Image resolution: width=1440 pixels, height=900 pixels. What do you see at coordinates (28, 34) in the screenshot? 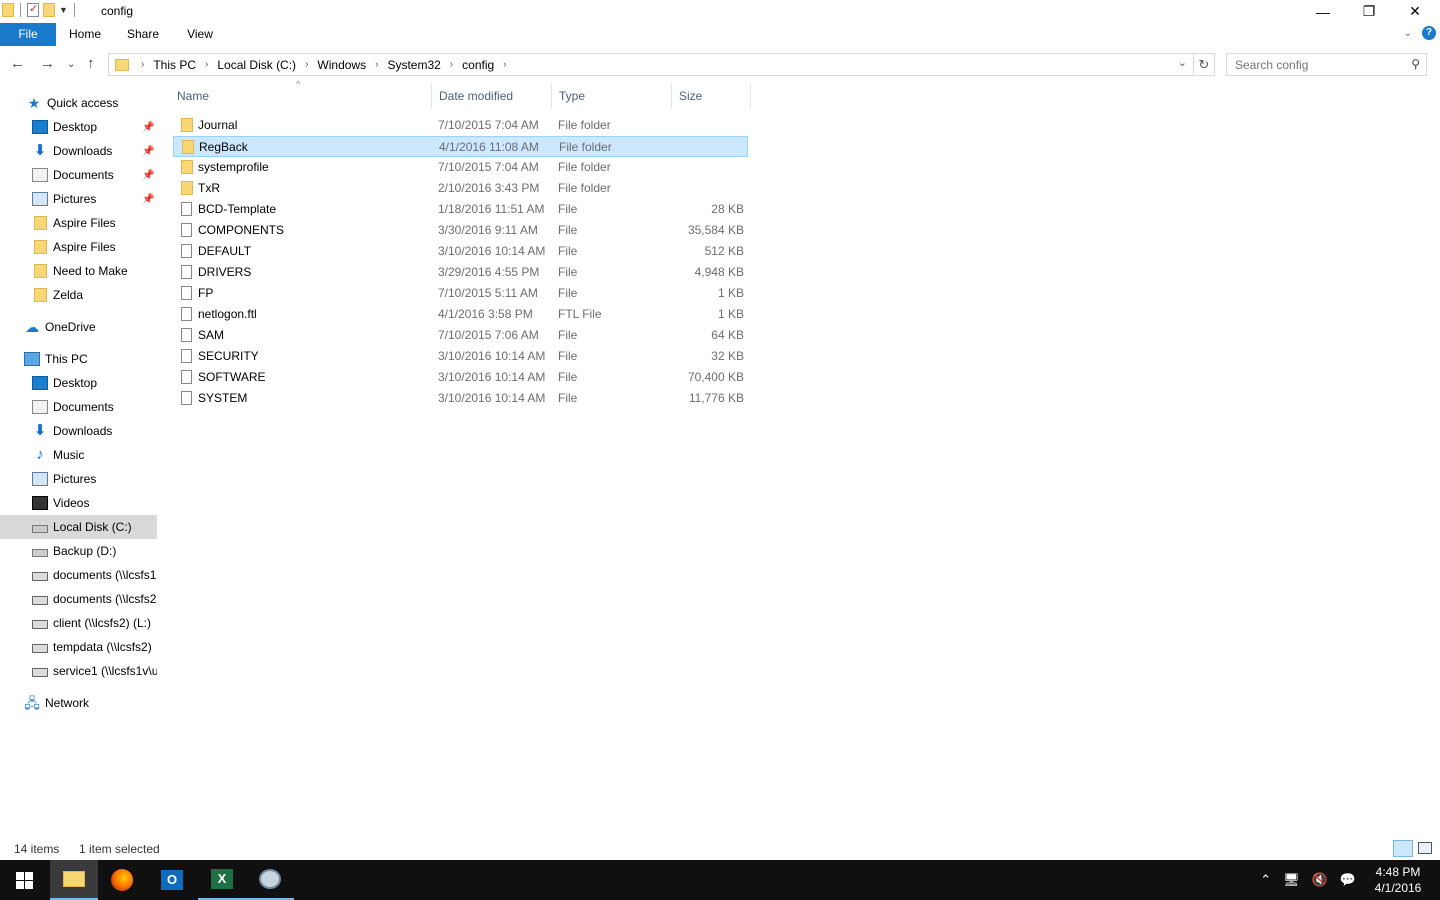
I see `tab-file: File` at bounding box center [28, 34].